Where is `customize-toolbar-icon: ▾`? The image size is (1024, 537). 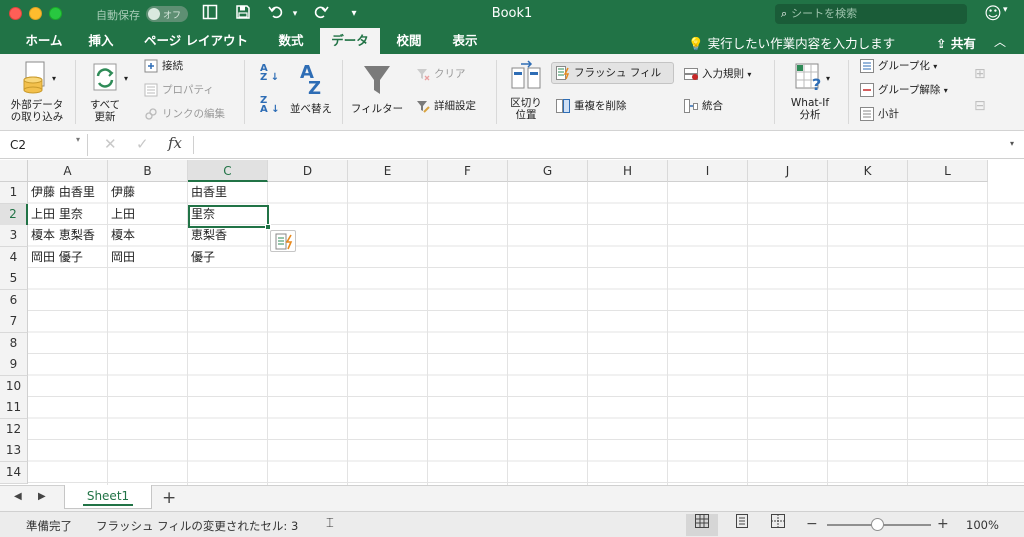
customize-toolbar-icon: ▾ is located at coordinates (354, 14).